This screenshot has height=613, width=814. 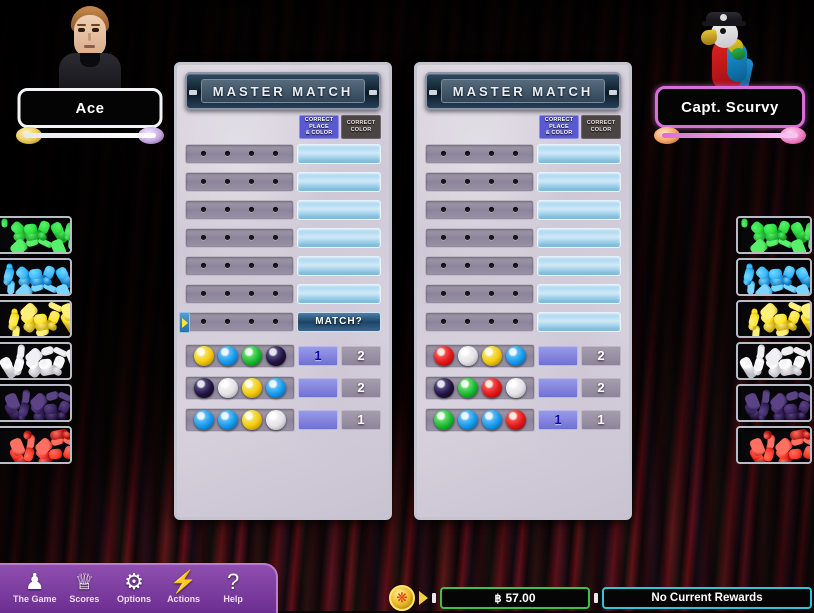 What do you see at coordinates (35, 588) in the screenshot?
I see `toolbar-item-the-game: ♟ The Game` at bounding box center [35, 588].